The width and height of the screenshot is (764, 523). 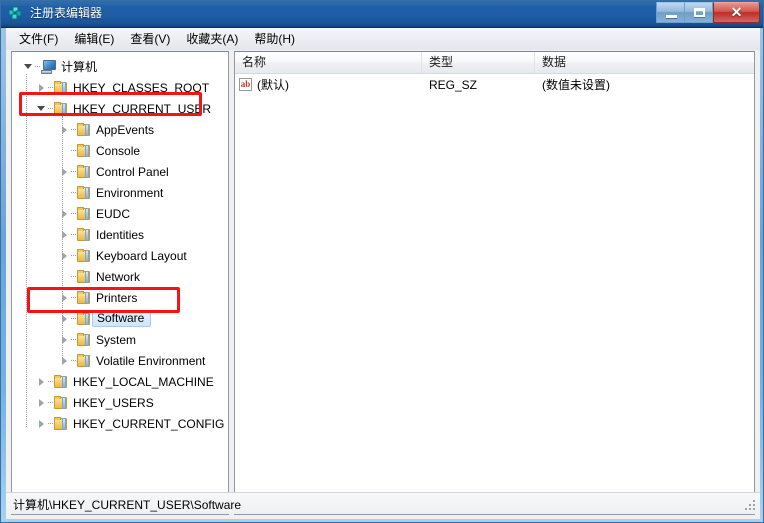 I want to click on tree-node-hkey-local-machine: HKEY_LOCAL_MACHINE, so click(x=120, y=381).